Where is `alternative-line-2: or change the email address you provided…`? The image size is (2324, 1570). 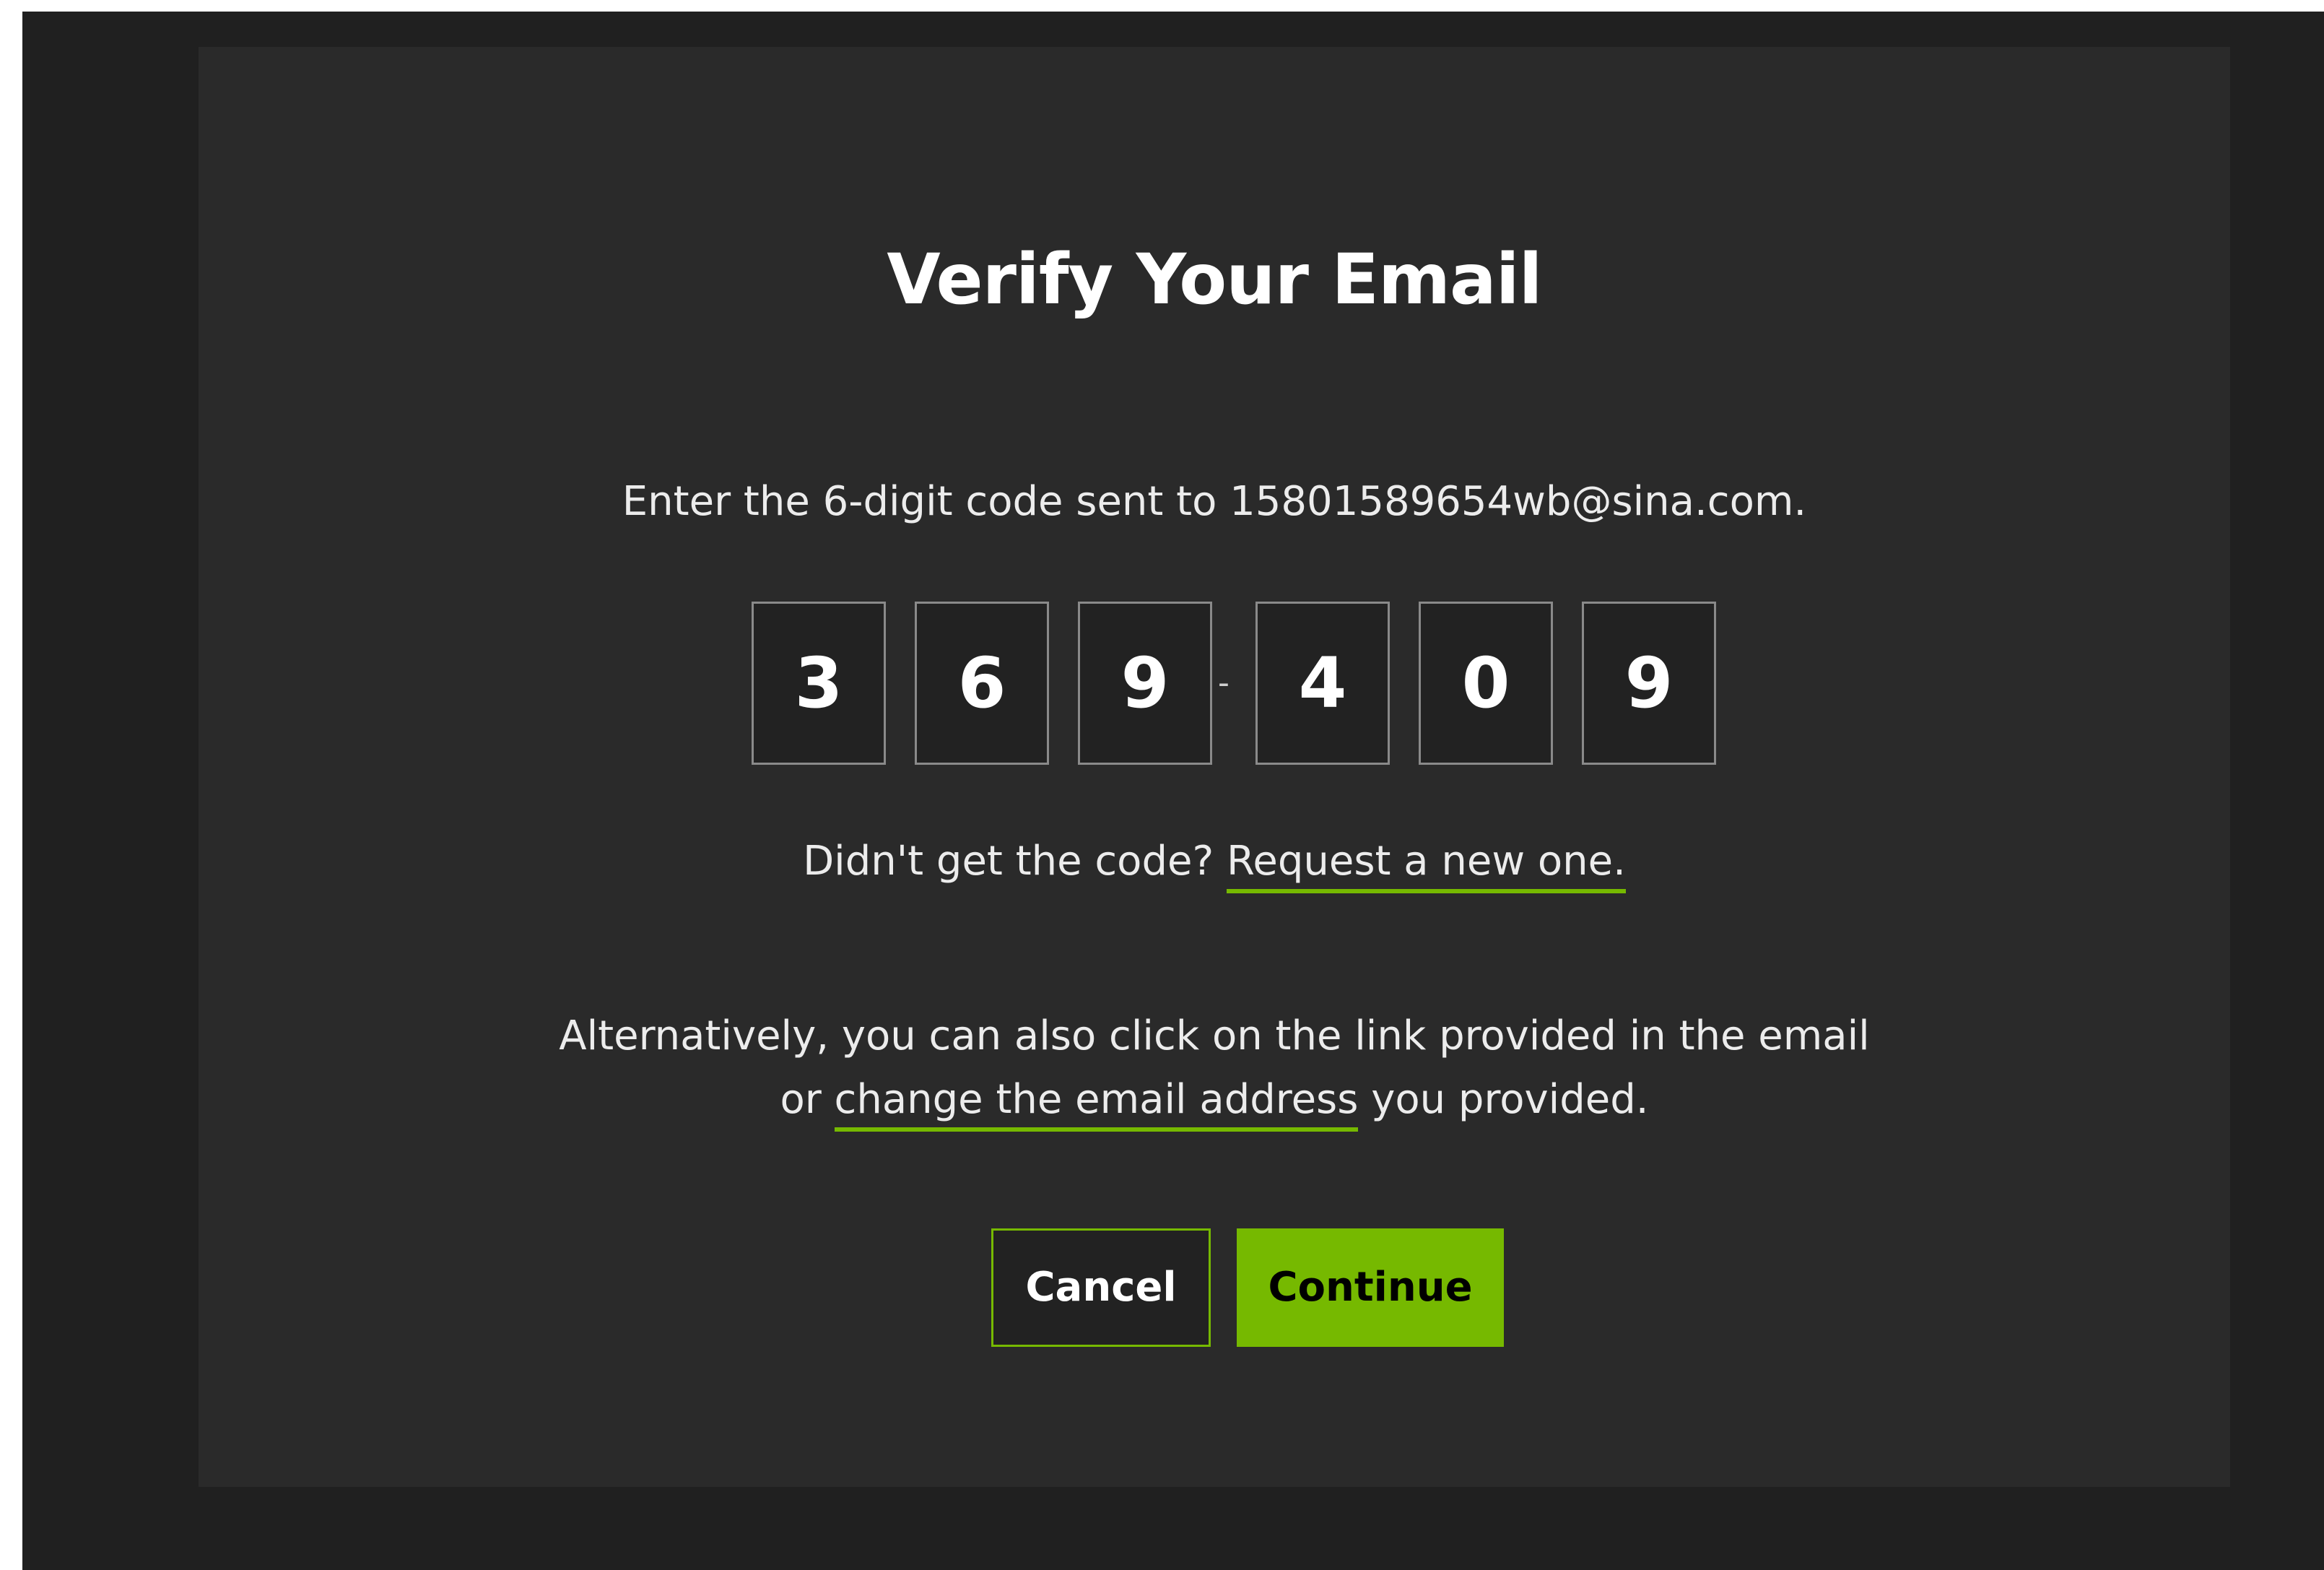
alternative-line-2: or change the email address you provided… is located at coordinates (1214, 1100).